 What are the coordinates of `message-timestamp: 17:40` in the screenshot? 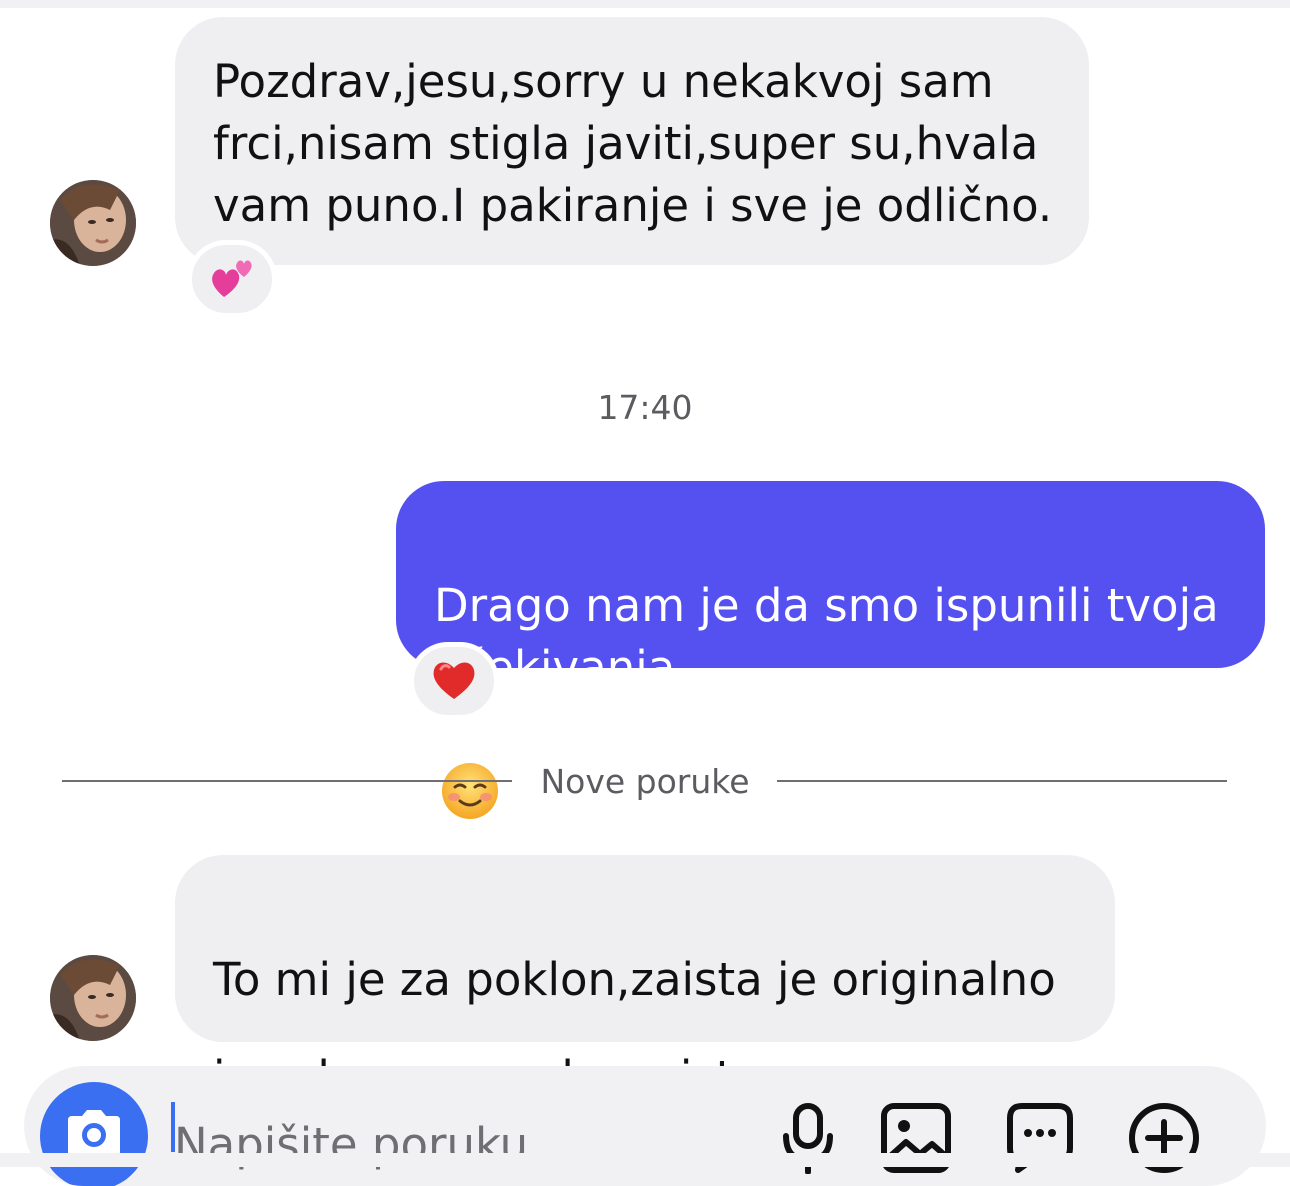 It's located at (645, 407).